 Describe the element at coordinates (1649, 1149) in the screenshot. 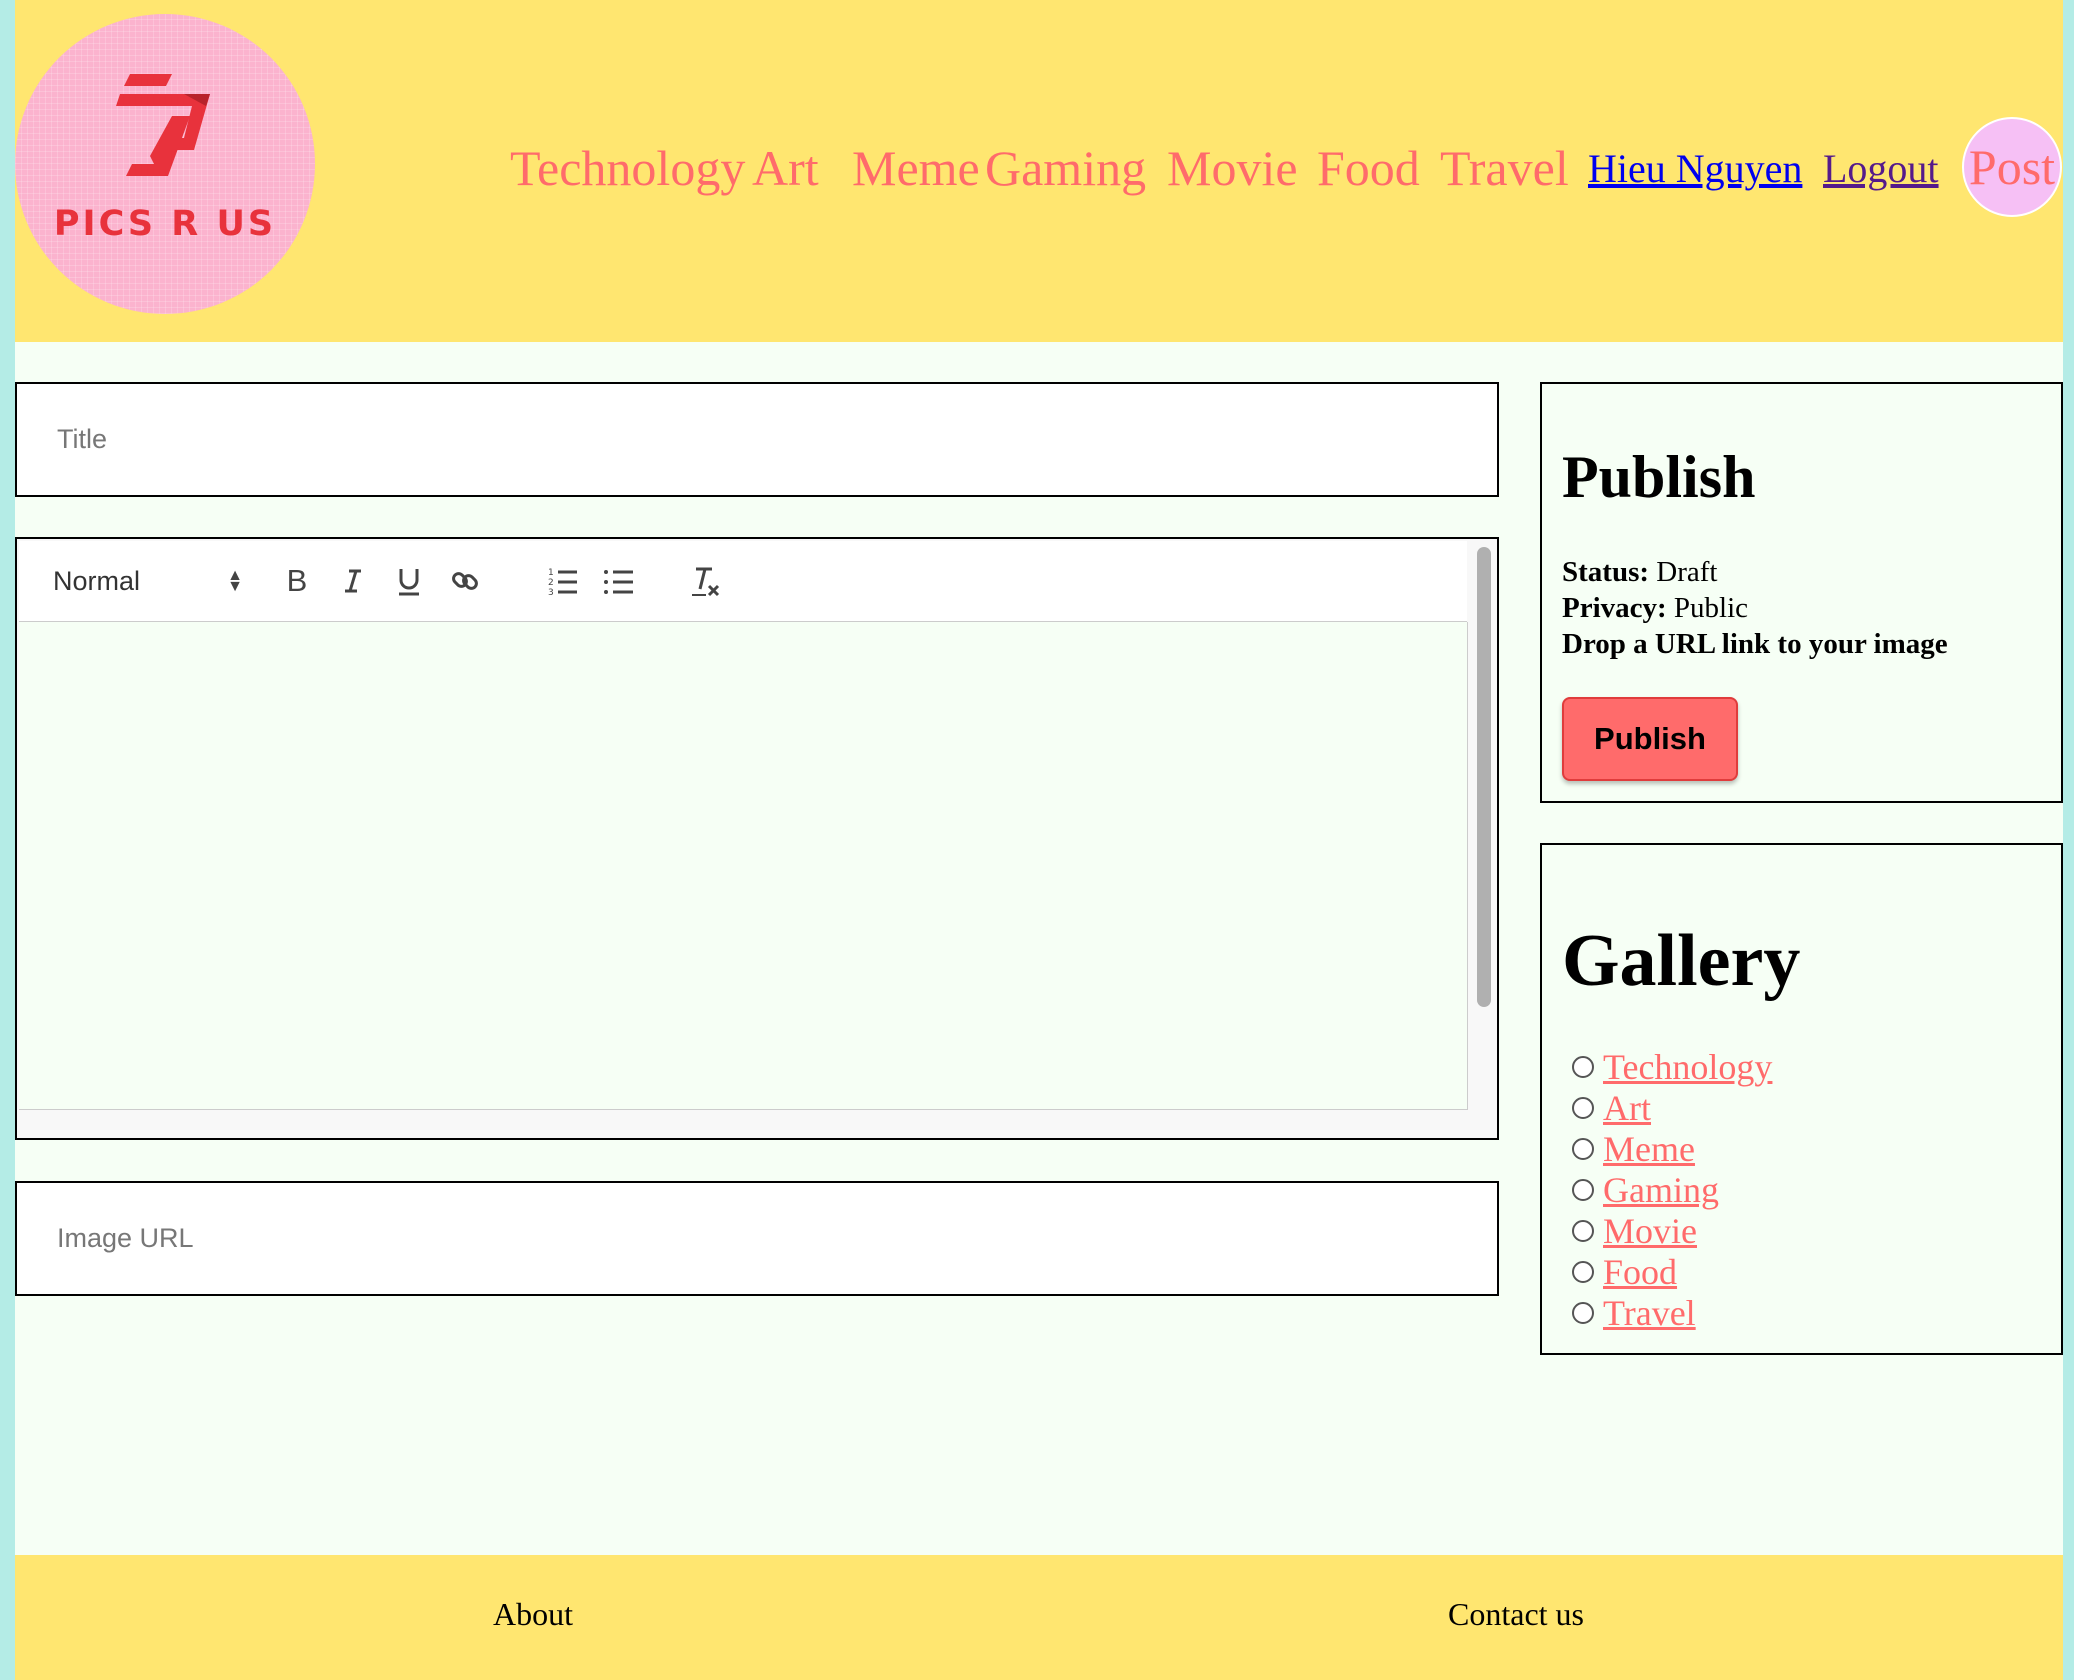

I see `gallery-link-meme: Meme` at that location.